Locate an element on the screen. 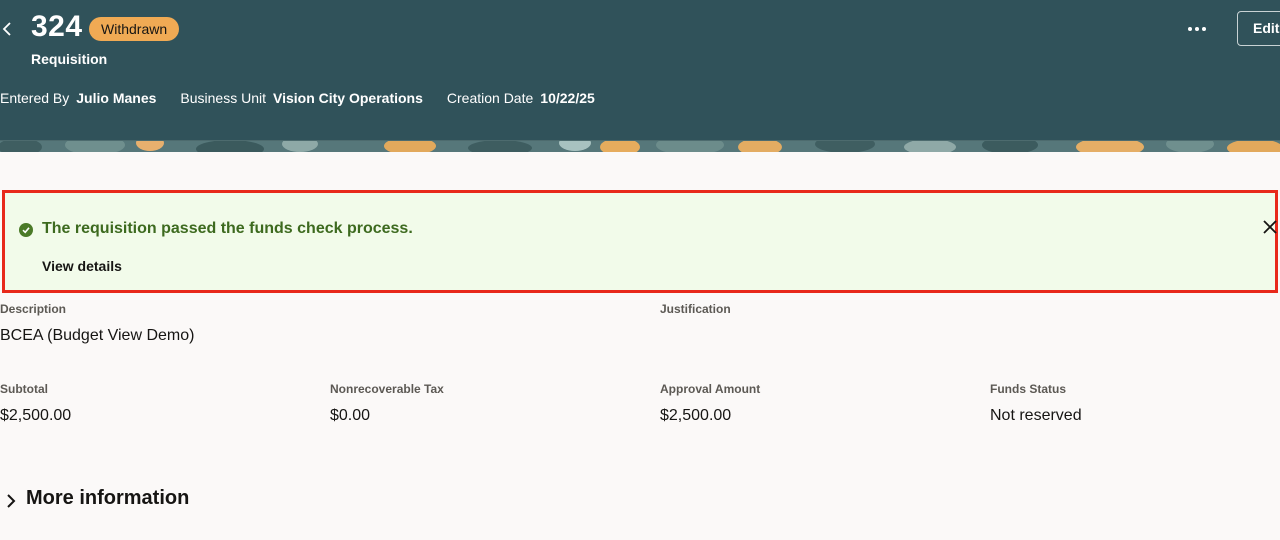 The width and height of the screenshot is (1280, 540). page-subtitle: Requisition is located at coordinates (69, 59).